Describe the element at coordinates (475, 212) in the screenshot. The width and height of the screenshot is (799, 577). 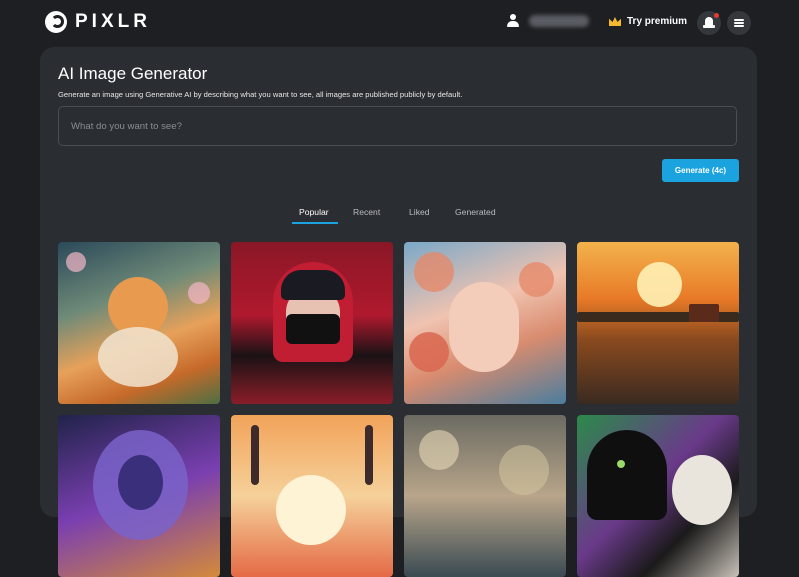
I see `tab-generated: Generated` at that location.